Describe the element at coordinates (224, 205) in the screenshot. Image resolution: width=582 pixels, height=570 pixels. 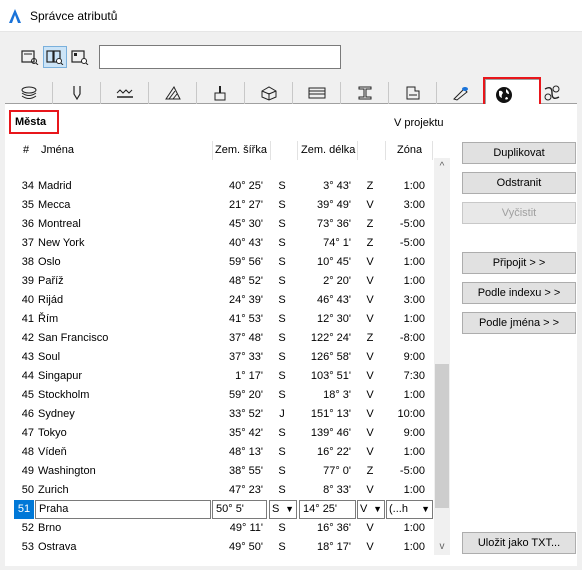
I see `table-row: 35 Mecca 21° 27' S 39° 49' V 3:00` at that location.